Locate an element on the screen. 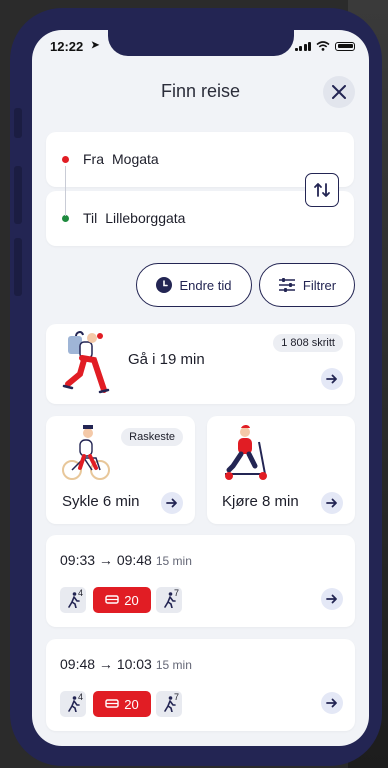 The width and height of the screenshot is (388, 768). from-label: Fra is located at coordinates (93, 159).